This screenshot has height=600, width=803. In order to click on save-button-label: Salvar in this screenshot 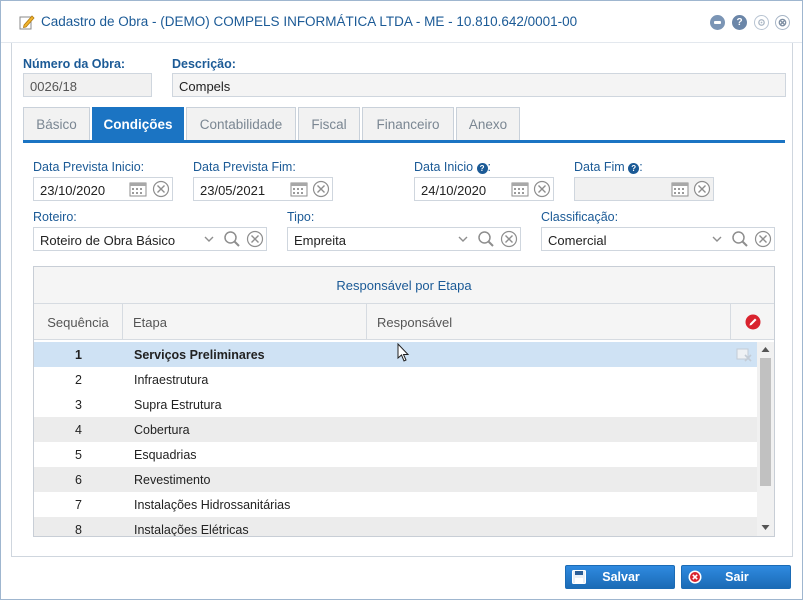, I will do `click(621, 577)`.